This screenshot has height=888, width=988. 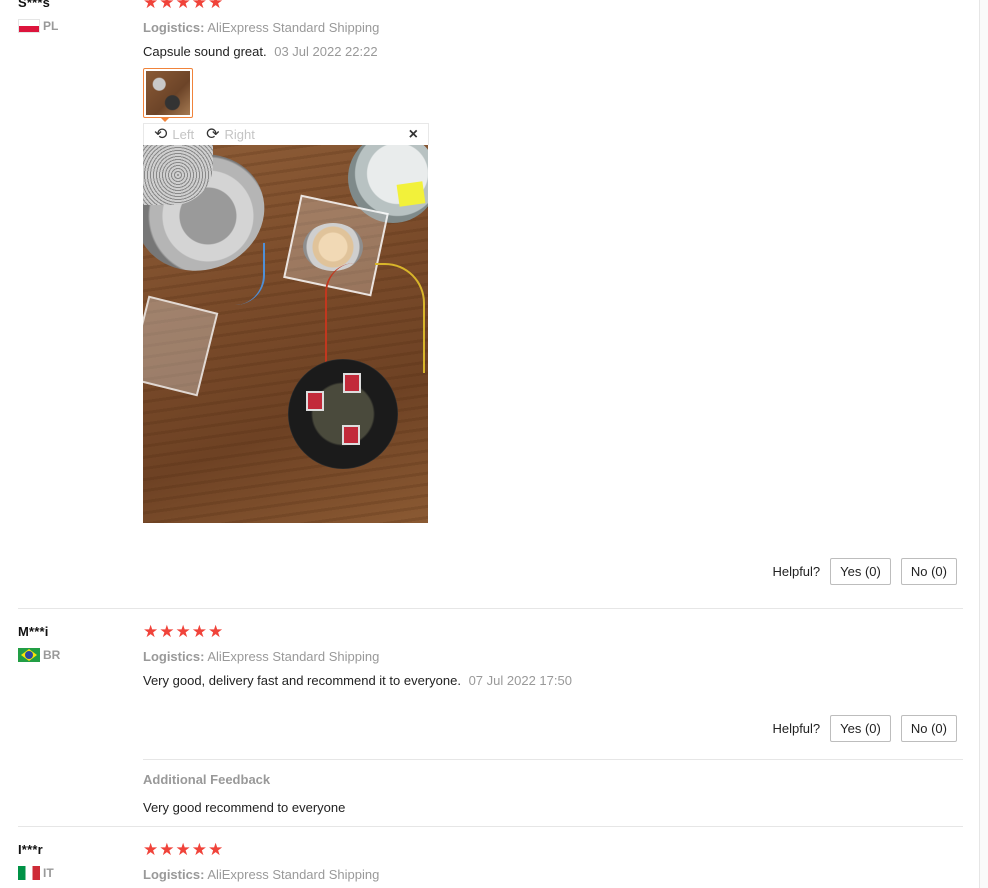 I want to click on reviewer-info: M***i BR, so click(x=73, y=643).